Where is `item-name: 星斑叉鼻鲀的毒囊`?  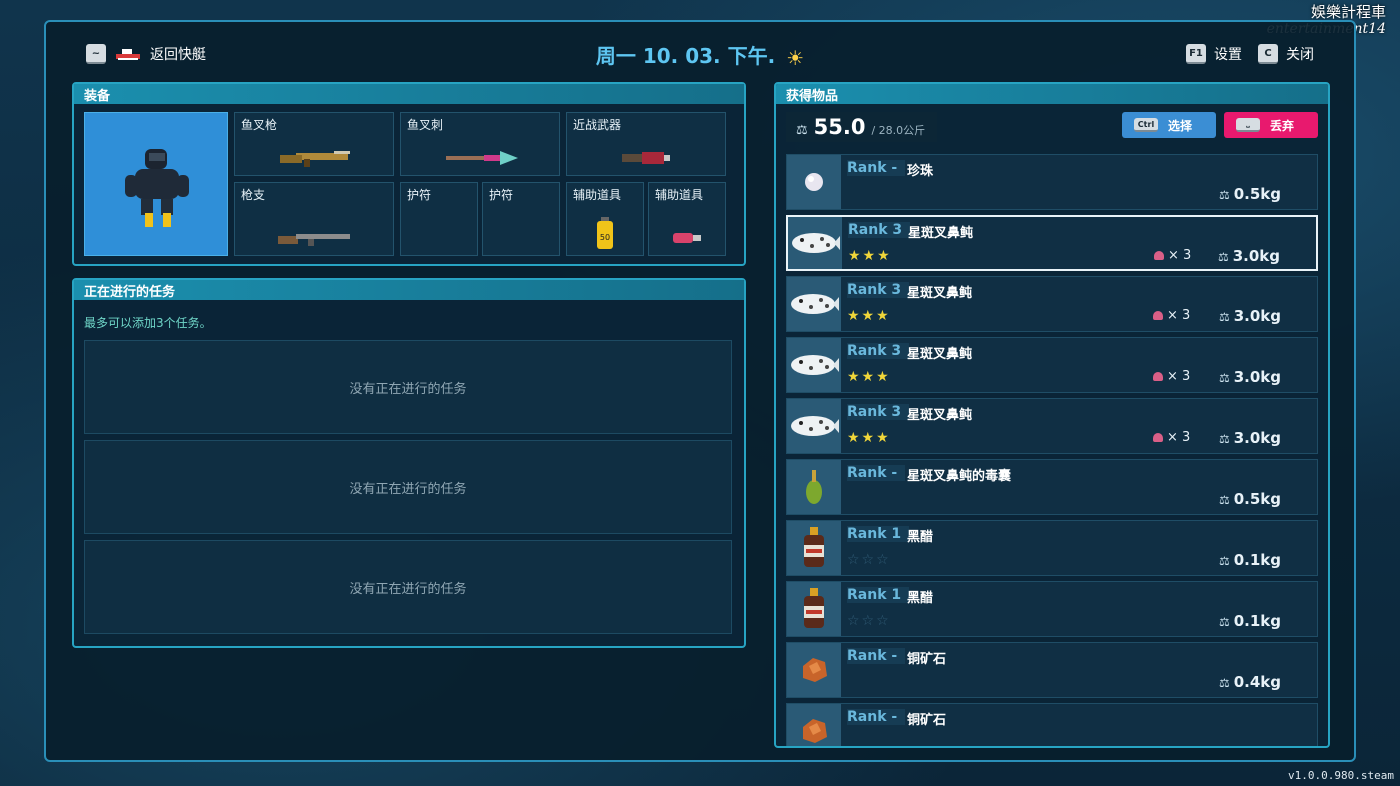
item-name: 星斑叉鼻鲀的毒囊 is located at coordinates (959, 476).